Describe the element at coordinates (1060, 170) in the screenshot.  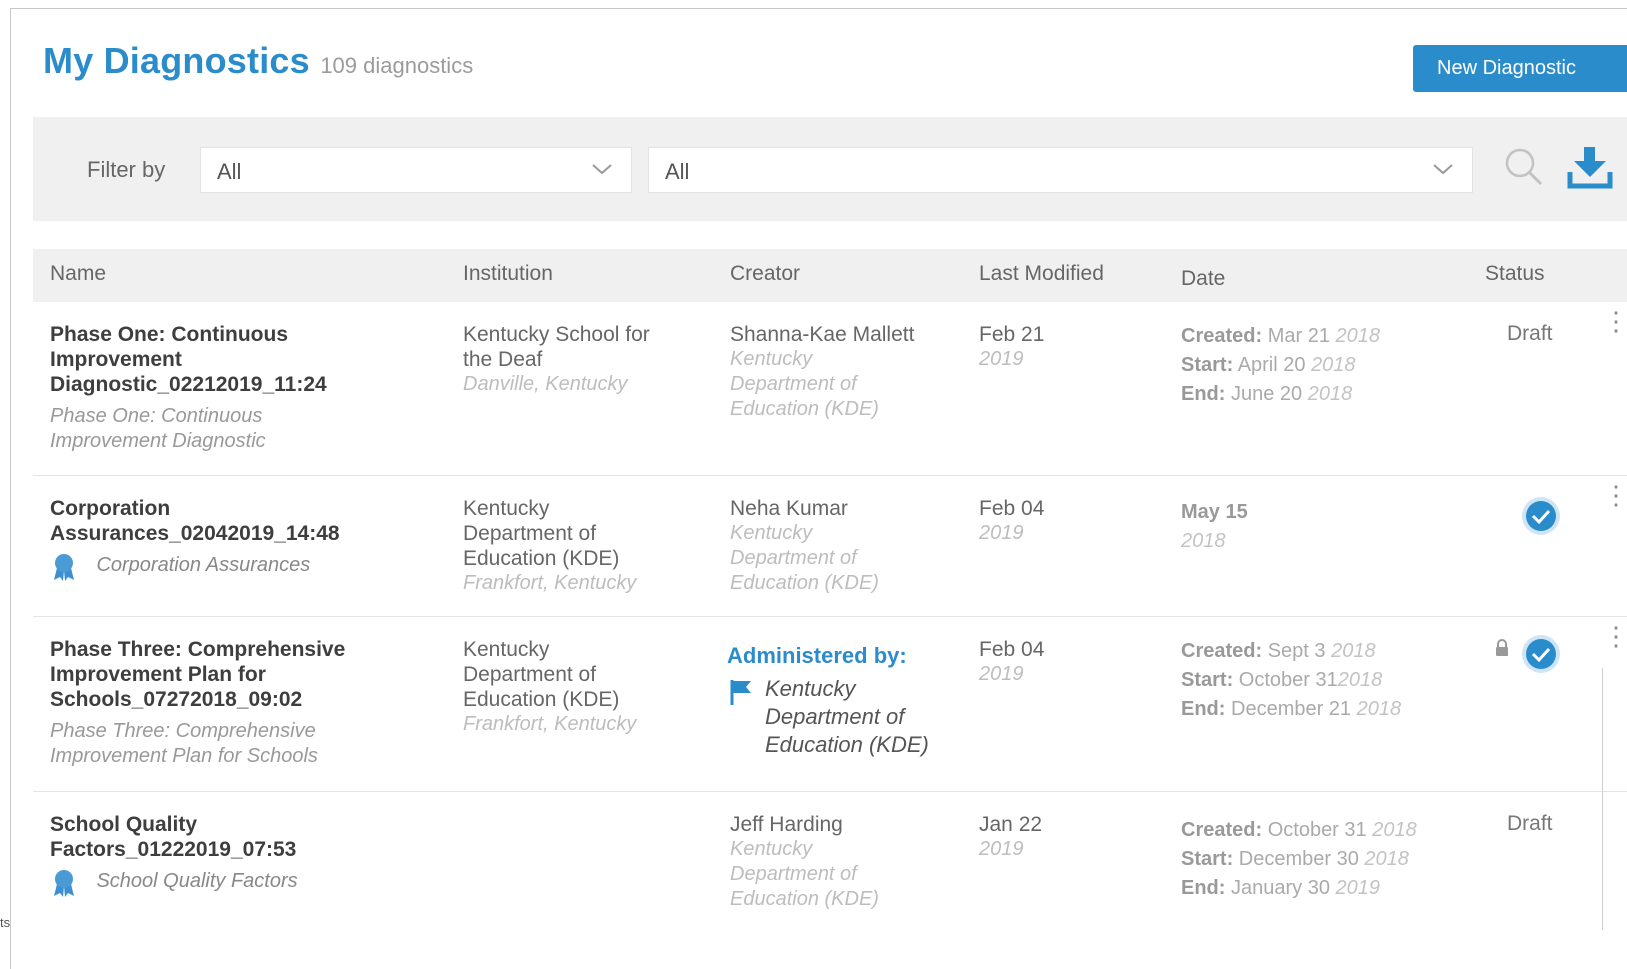
I see `filter-select-secondary: All` at that location.